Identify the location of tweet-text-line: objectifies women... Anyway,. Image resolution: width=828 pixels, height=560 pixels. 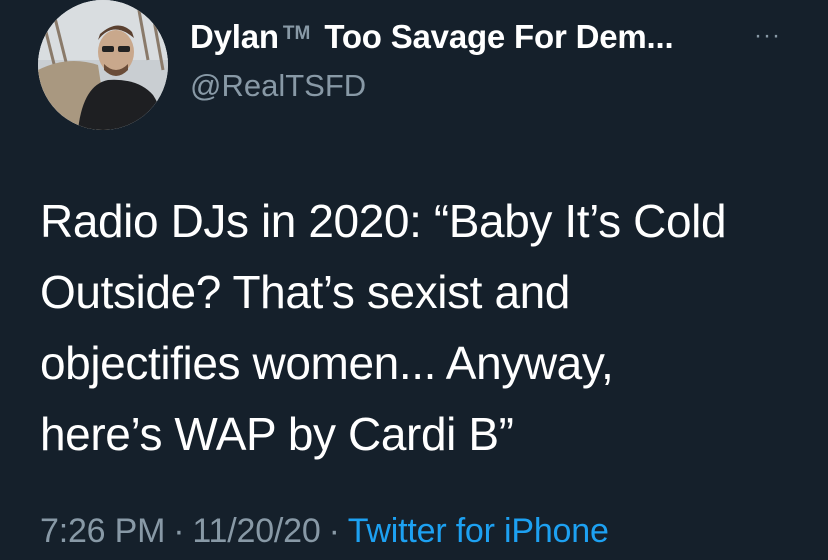
(327, 363).